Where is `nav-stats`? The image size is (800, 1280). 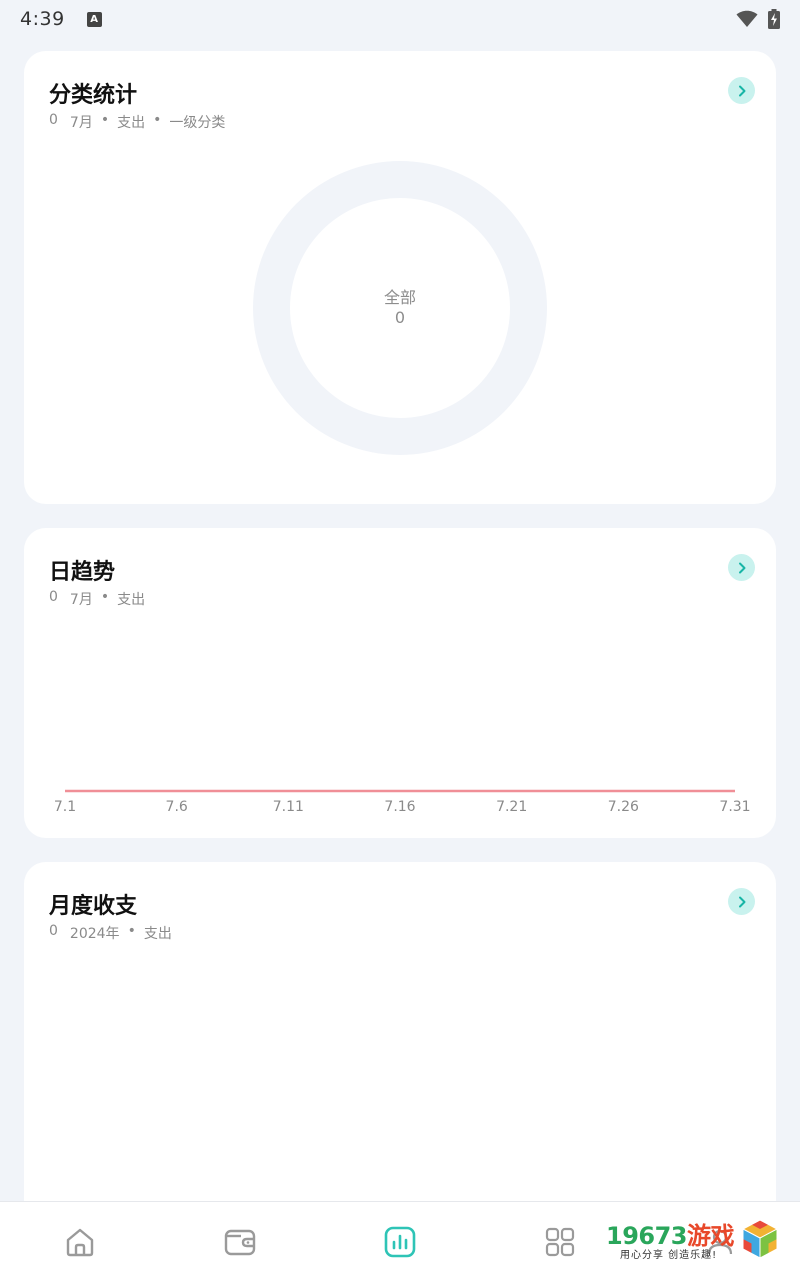 nav-stats is located at coordinates (400, 1242).